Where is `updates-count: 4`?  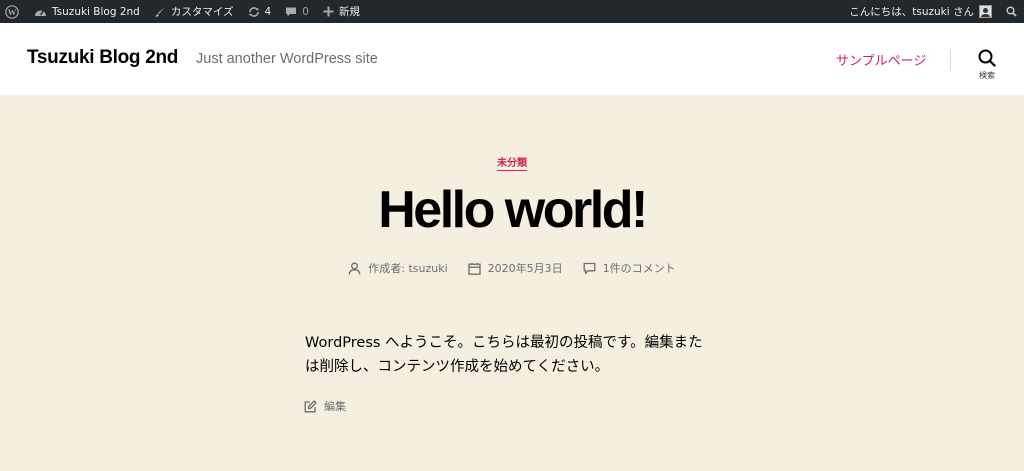
updates-count: 4 is located at coordinates (268, 11).